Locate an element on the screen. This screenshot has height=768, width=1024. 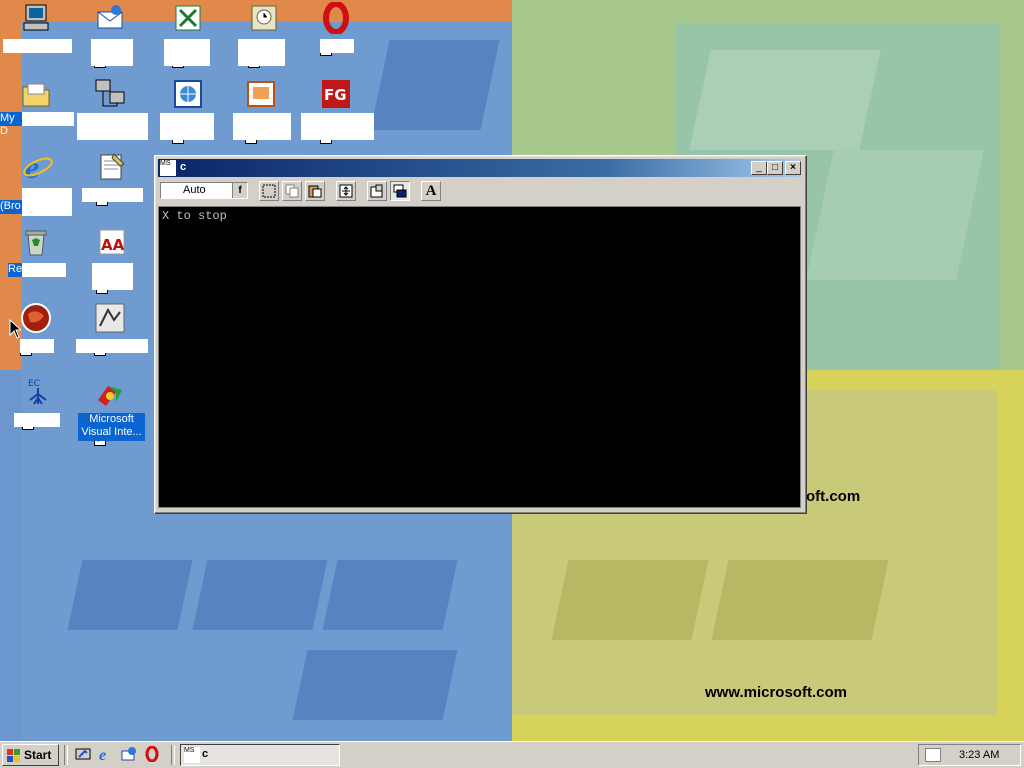
desktop-icon-powerpoint: ↗ is located at coordinates (269, 111).